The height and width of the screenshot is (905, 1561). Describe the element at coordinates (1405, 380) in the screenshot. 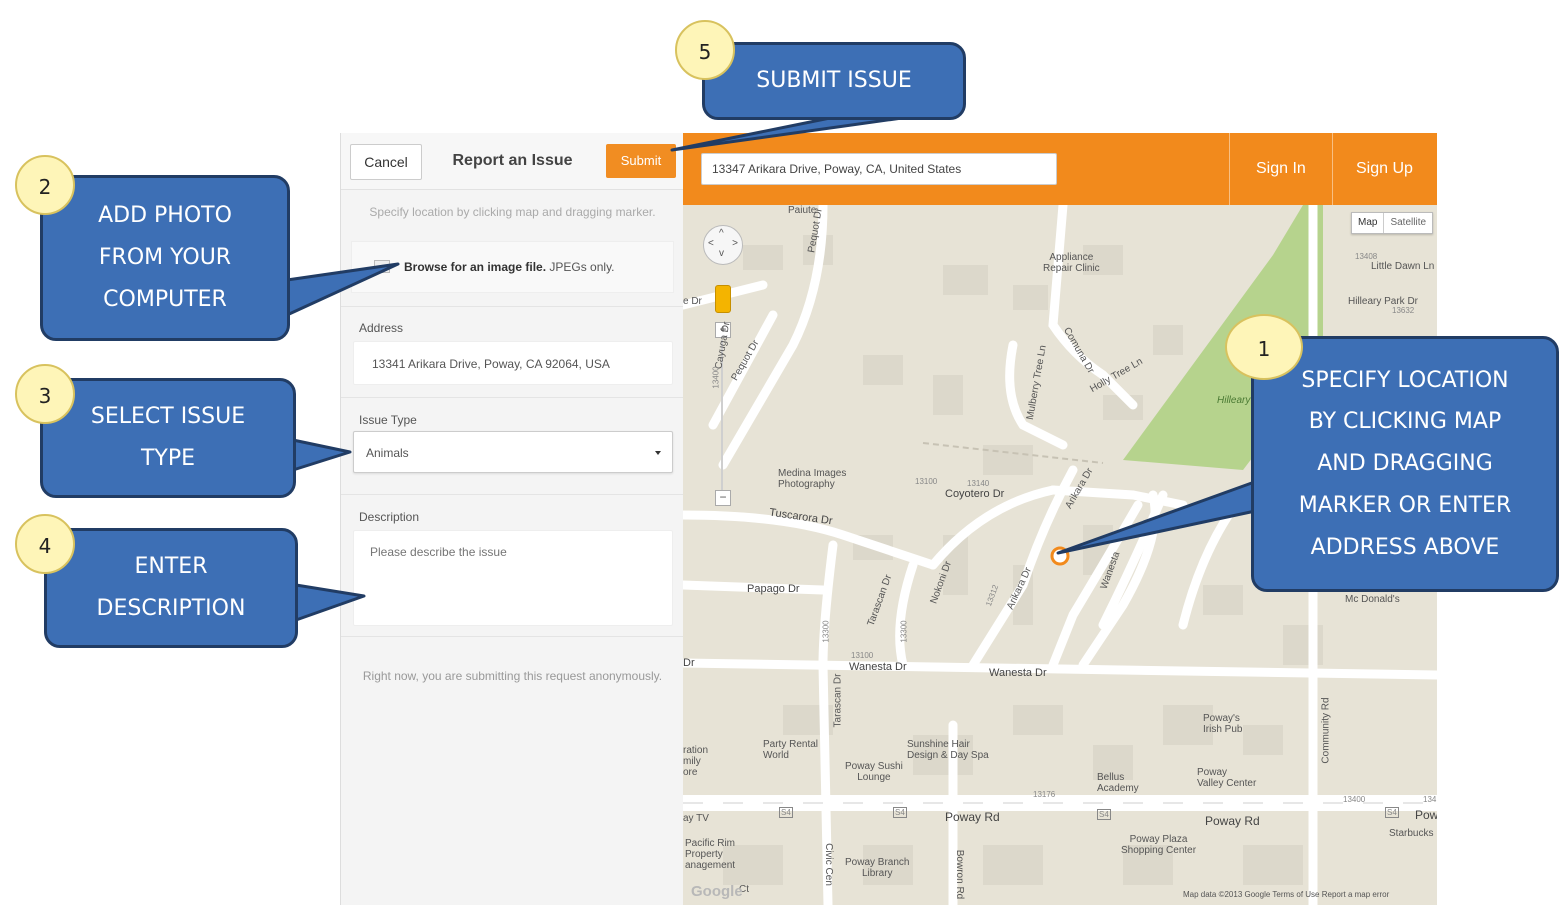

I see `callout-1-line: SPECIFY LOCATION` at that location.